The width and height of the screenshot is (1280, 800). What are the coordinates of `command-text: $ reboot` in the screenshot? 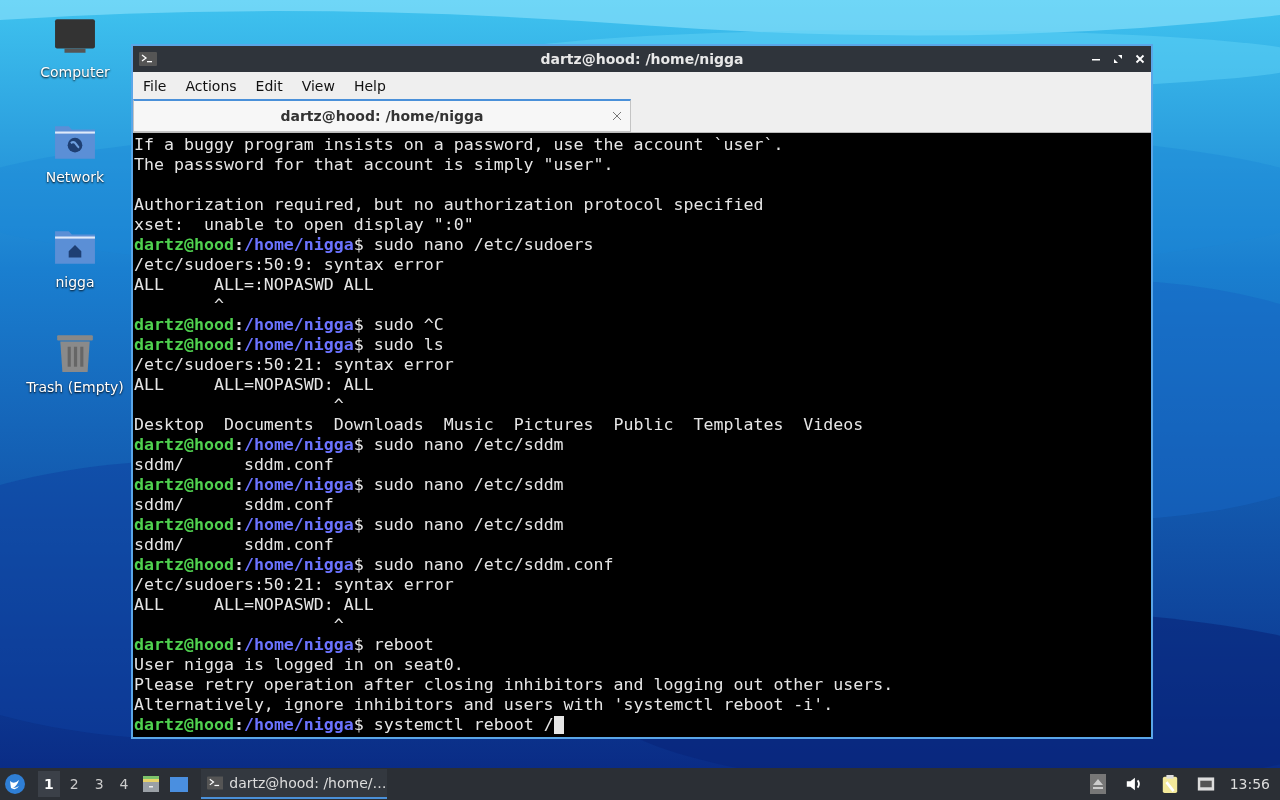 It's located at (393, 645).